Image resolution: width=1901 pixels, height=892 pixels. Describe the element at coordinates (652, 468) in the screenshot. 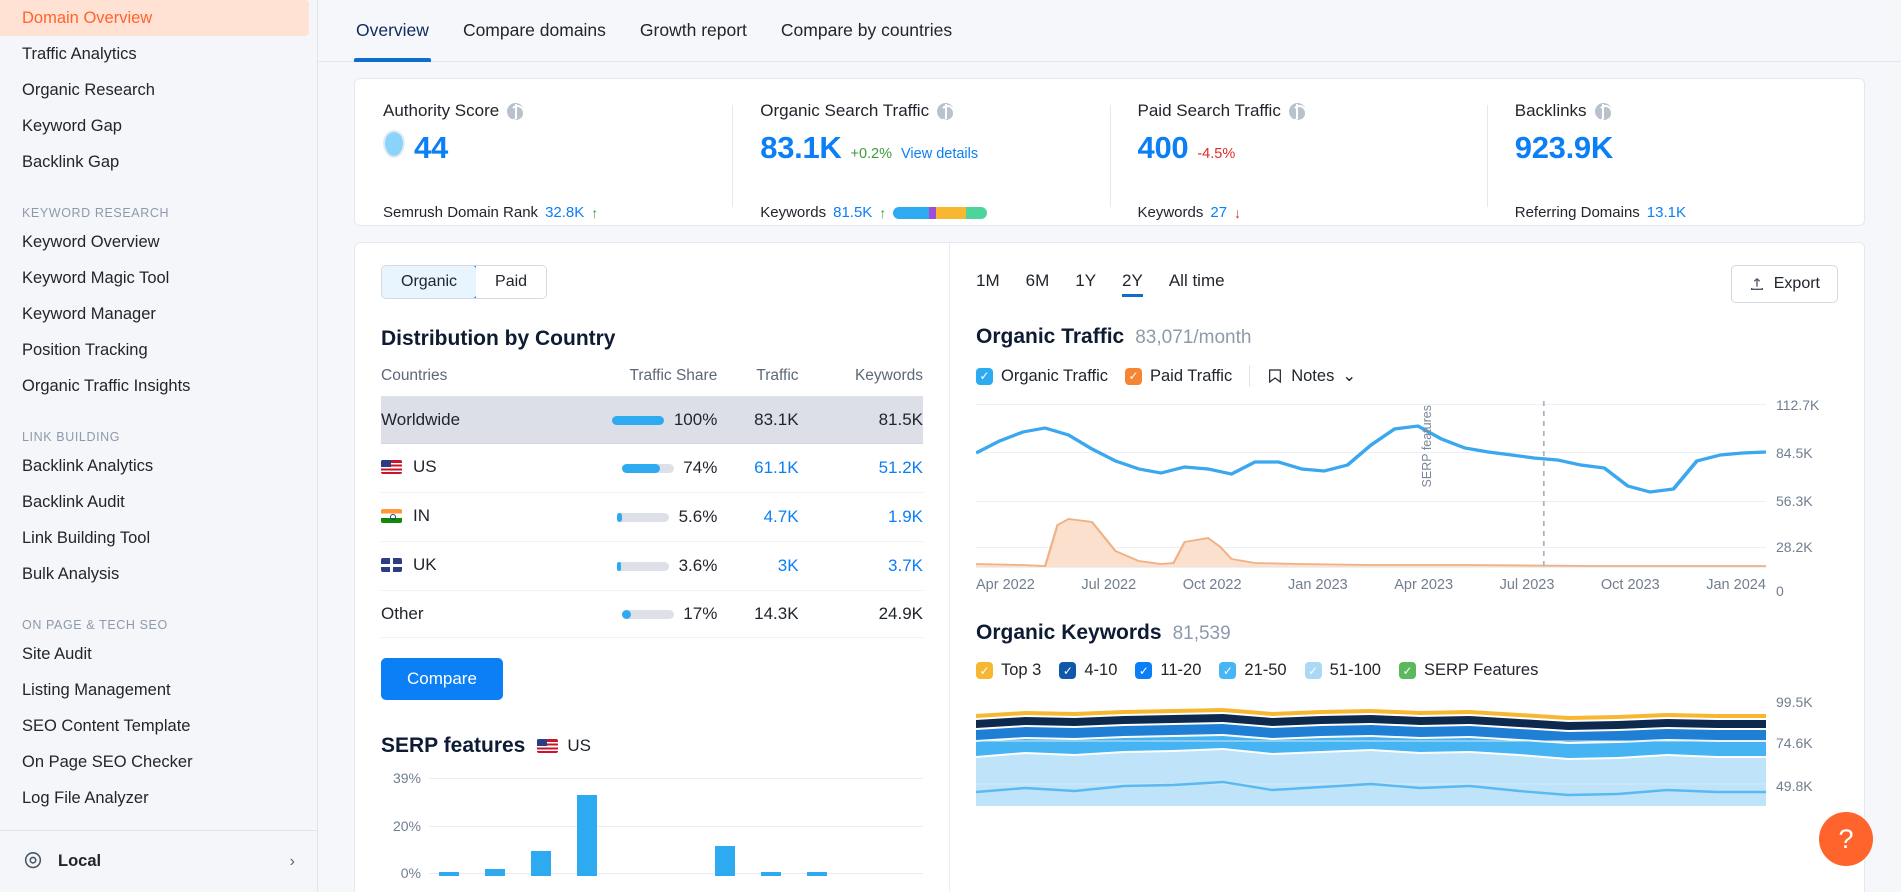

I see `table-row: US 74% 61.1K 51.2K` at that location.